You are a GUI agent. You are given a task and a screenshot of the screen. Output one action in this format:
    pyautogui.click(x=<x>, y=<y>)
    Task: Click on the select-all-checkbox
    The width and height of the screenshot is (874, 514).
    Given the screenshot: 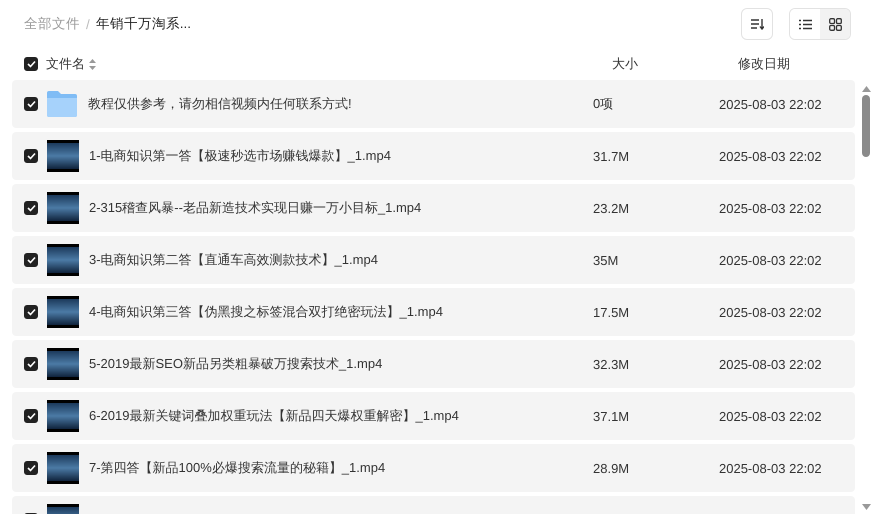 What is the action you would take?
    pyautogui.click(x=31, y=64)
    